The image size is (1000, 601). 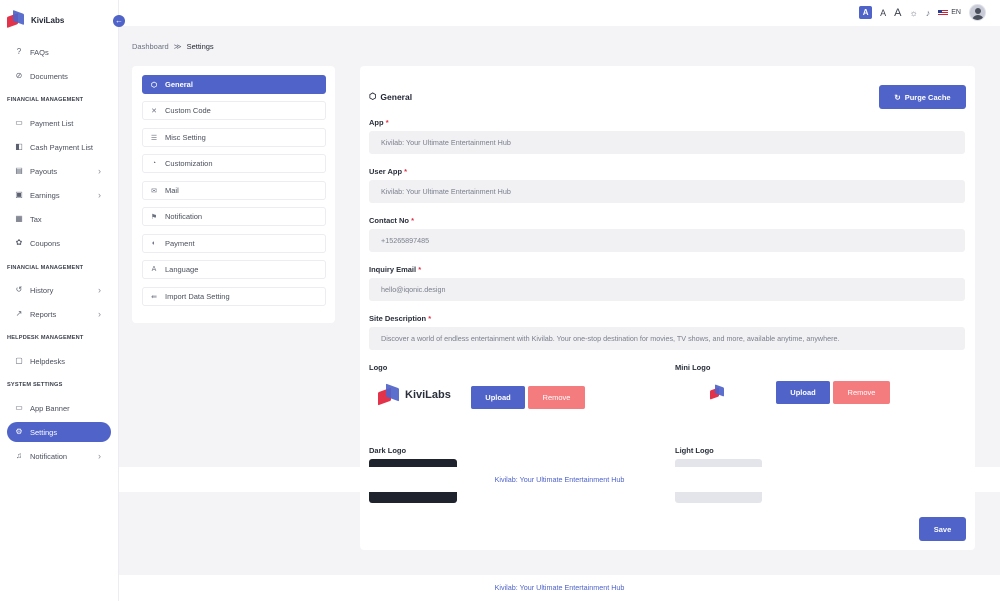 What do you see at coordinates (942, 529) in the screenshot?
I see `save-button: Save` at bounding box center [942, 529].